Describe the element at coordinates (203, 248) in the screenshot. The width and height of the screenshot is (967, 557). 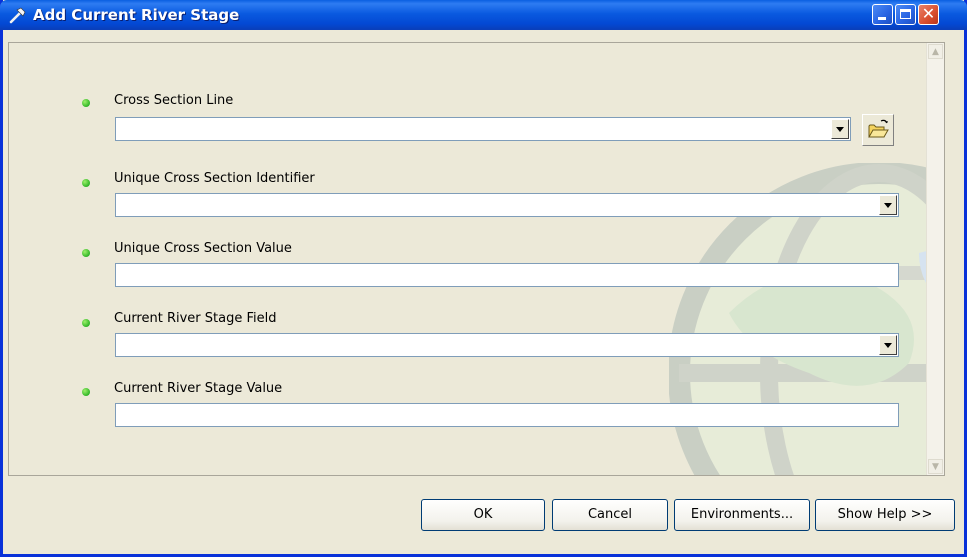
I see `param-label-unique-cross-section-value: Unique Cross Section Value` at that location.